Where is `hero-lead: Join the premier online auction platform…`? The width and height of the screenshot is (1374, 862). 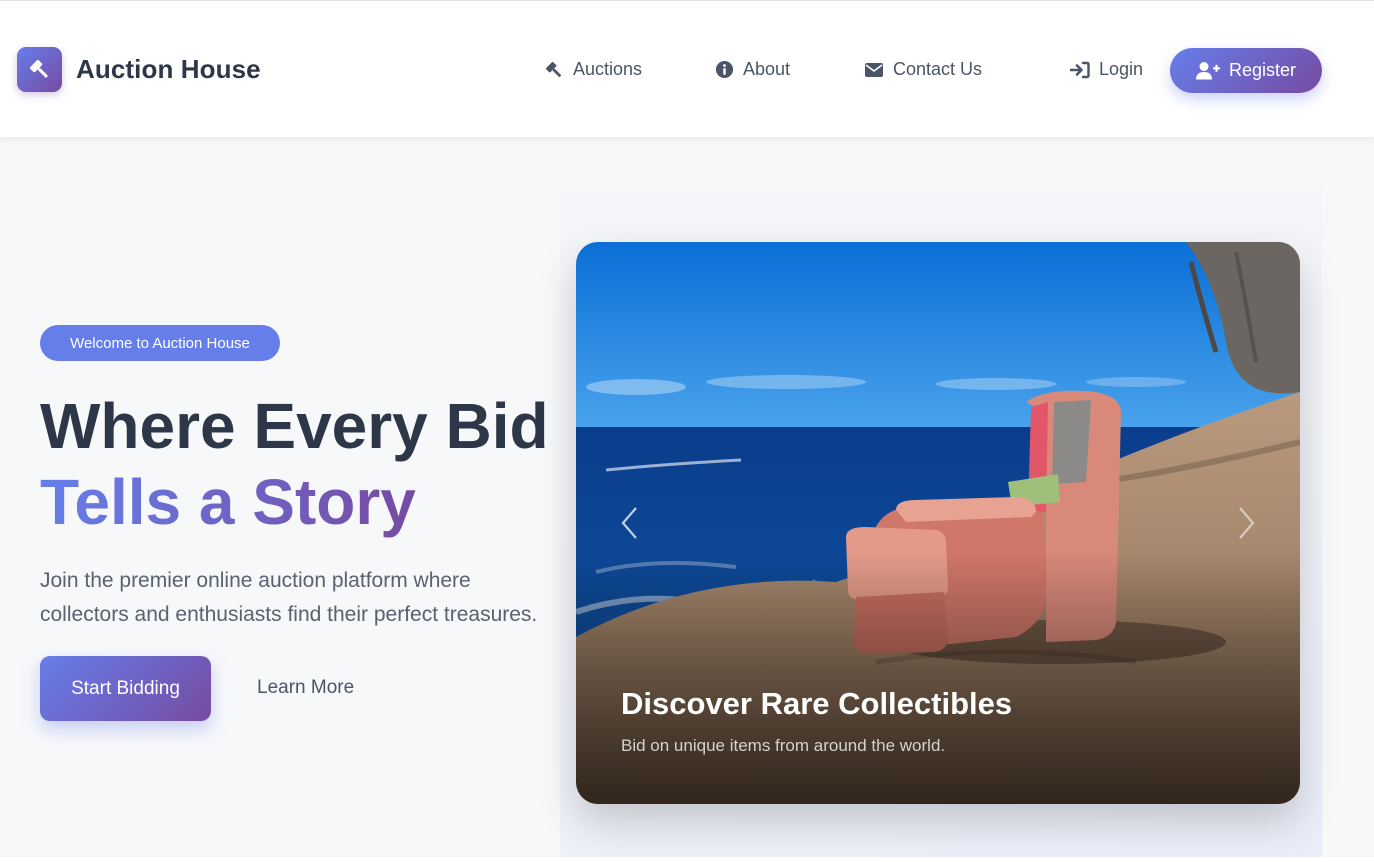 hero-lead: Join the premier online auction platform… is located at coordinates (289, 597).